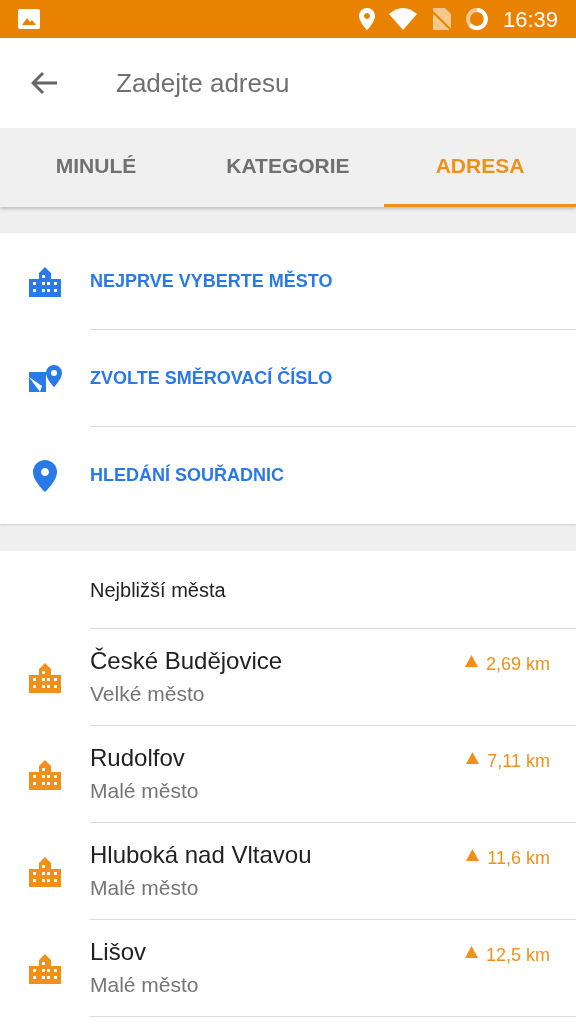 This screenshot has width=576, height=1024. Describe the element at coordinates (288, 774) in the screenshot. I see `city-row: Rudolfov Malé město 7,11 km` at that location.